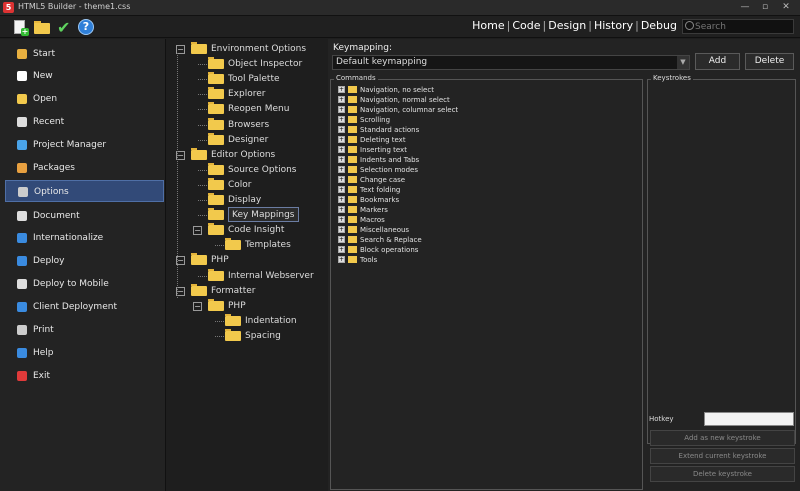 The image size is (800, 491). What do you see at coordinates (54, 168) in the screenshot?
I see `sidebar-item-label: Packages` at bounding box center [54, 168].